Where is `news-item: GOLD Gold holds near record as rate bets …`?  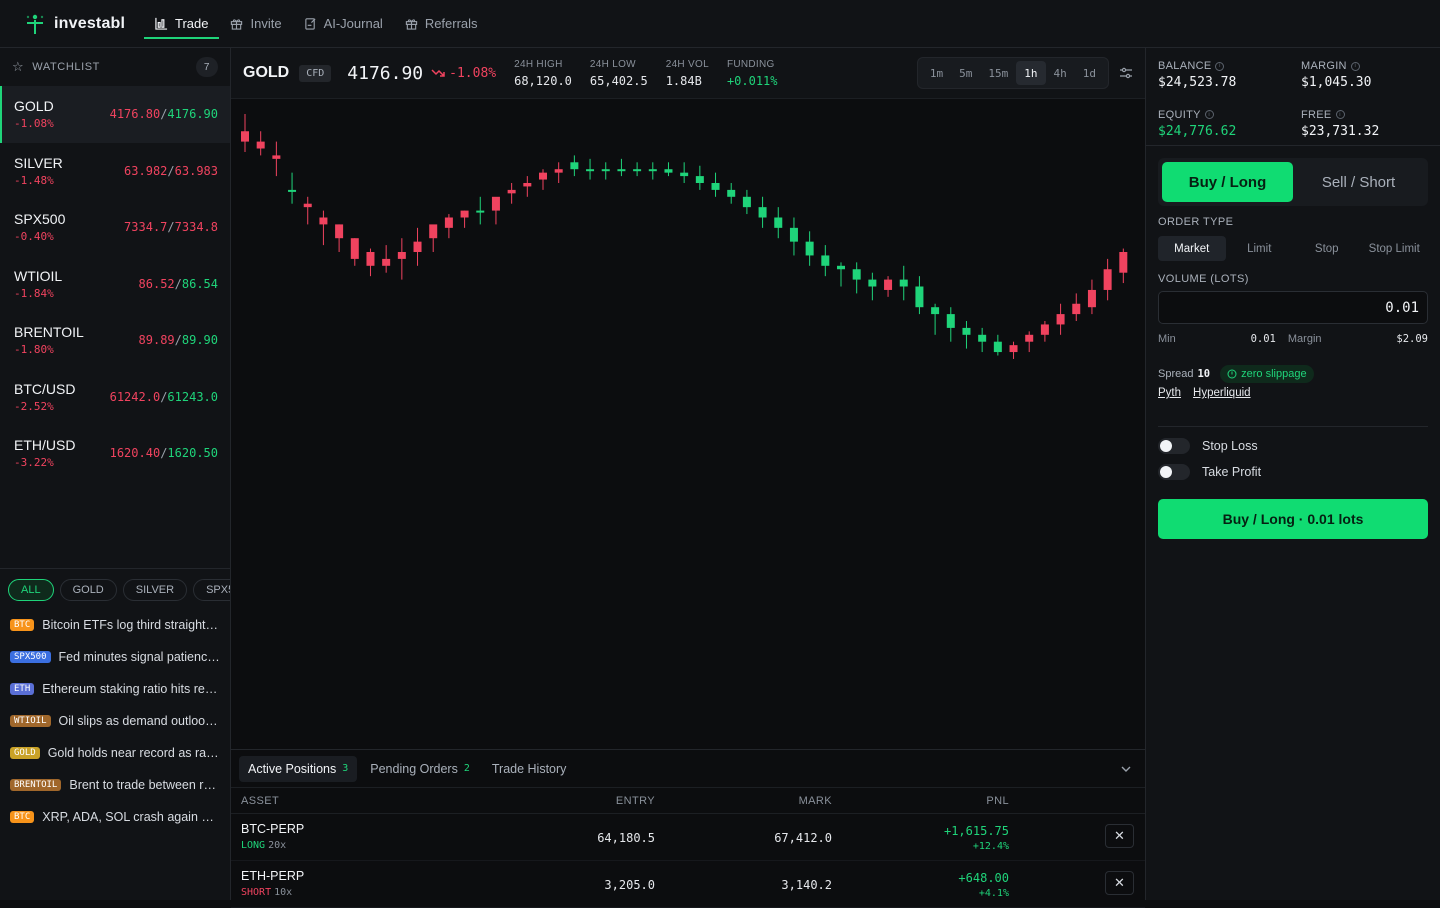 news-item: GOLD Gold holds near record as rate bets … is located at coordinates (115, 753).